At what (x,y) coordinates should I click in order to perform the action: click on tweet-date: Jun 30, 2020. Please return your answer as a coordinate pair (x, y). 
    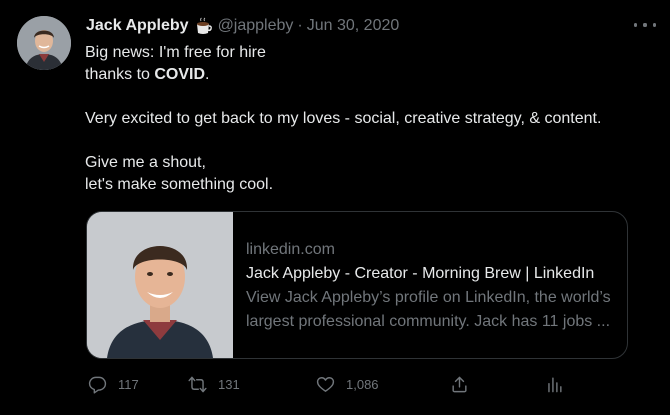
    Looking at the image, I should click on (353, 26).